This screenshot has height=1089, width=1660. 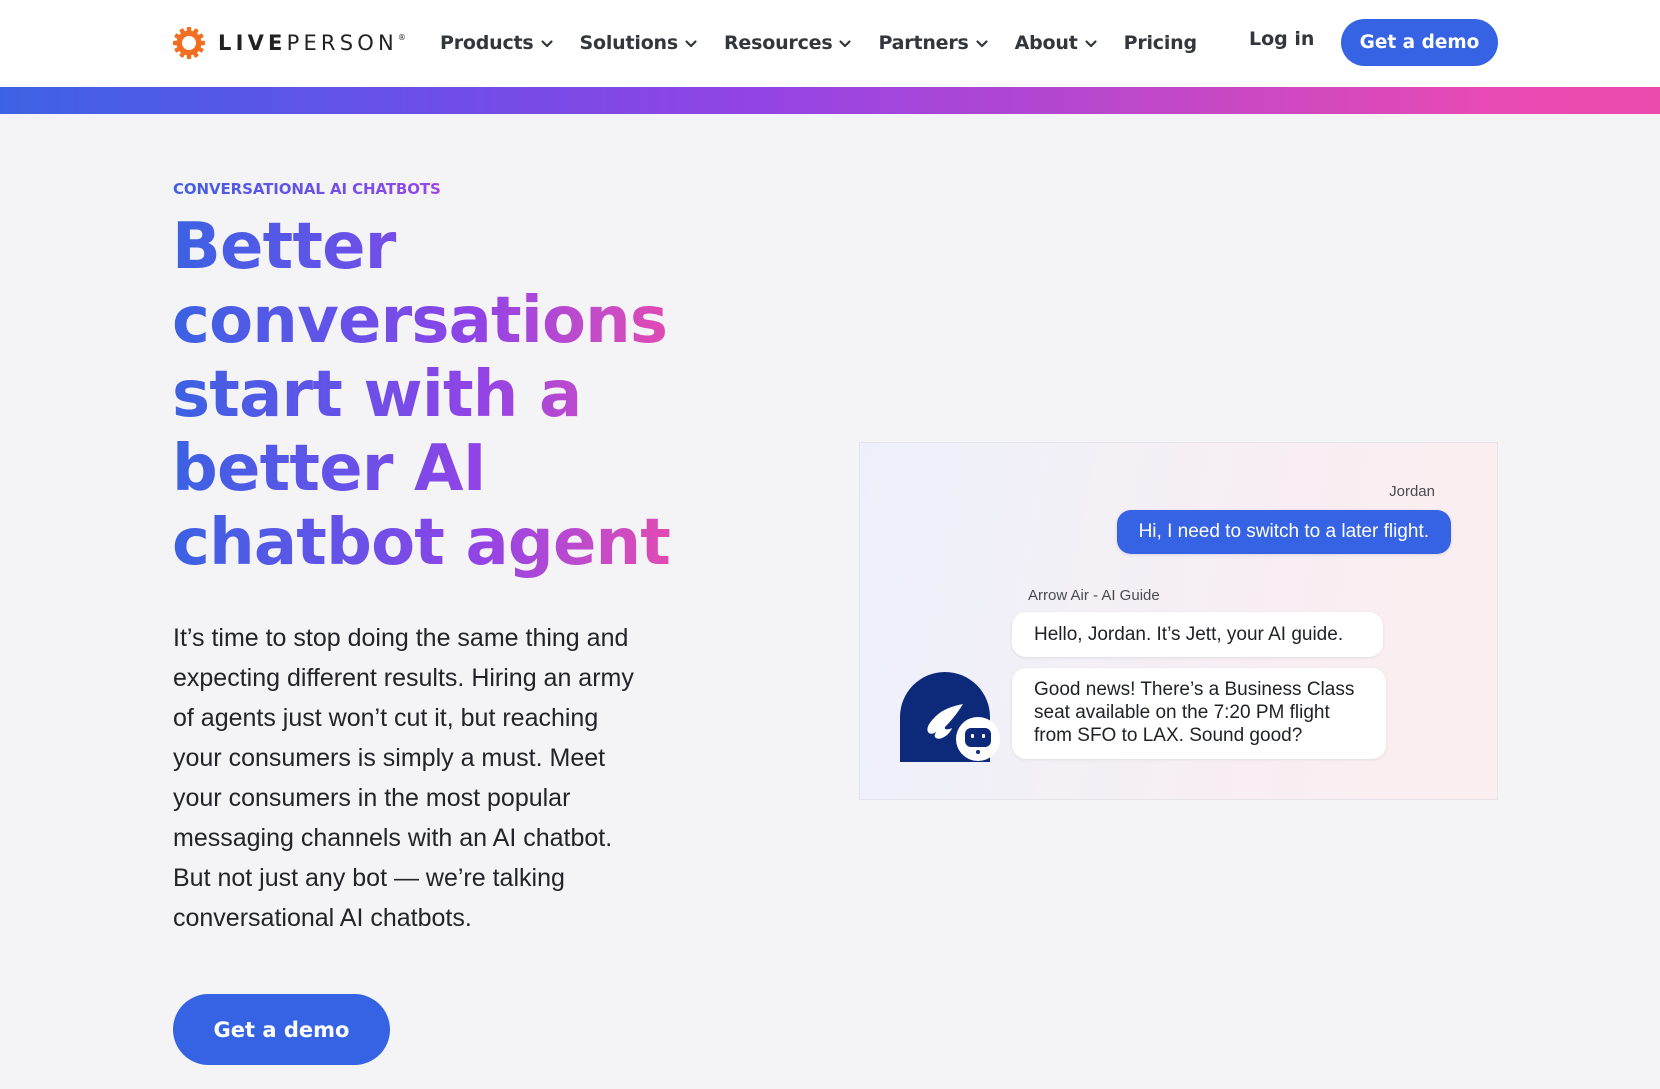 What do you see at coordinates (978, 739) in the screenshot?
I see `robot-face-icon` at bounding box center [978, 739].